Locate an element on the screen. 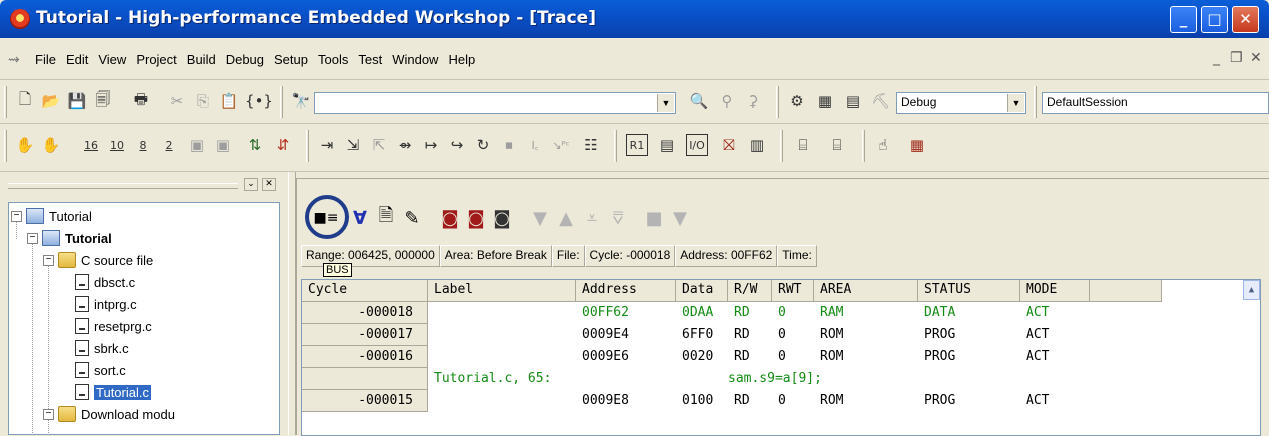  column-header-data: Data is located at coordinates (702, 291).